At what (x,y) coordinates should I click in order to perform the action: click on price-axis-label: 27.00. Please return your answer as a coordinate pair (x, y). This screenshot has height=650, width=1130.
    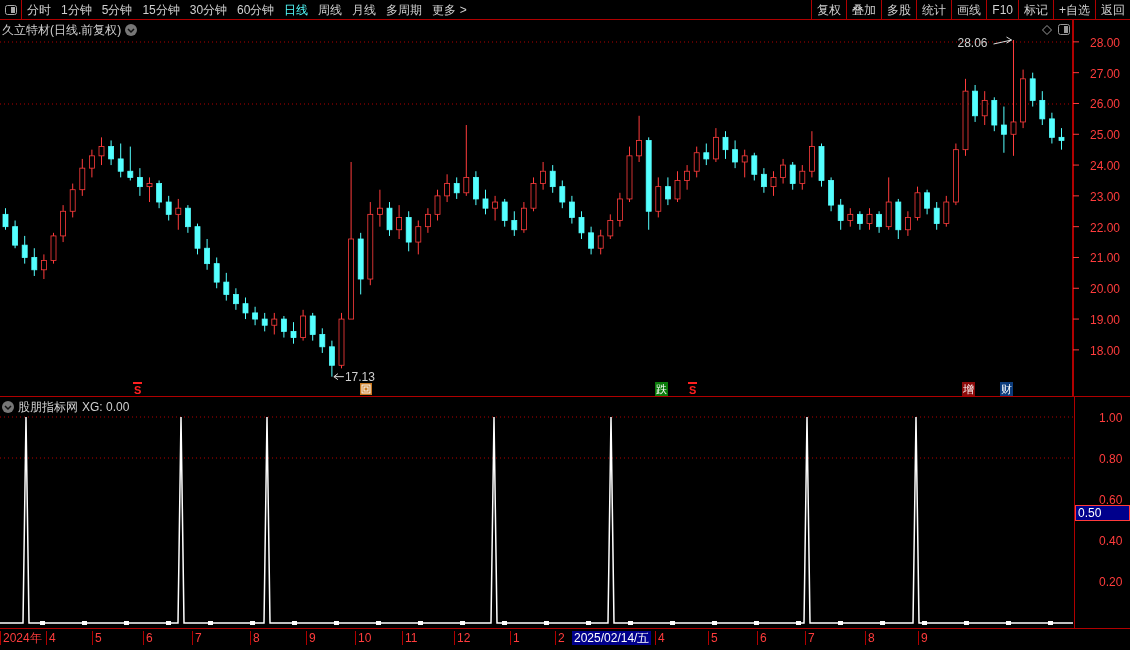
    Looking at the image, I should click on (1105, 74).